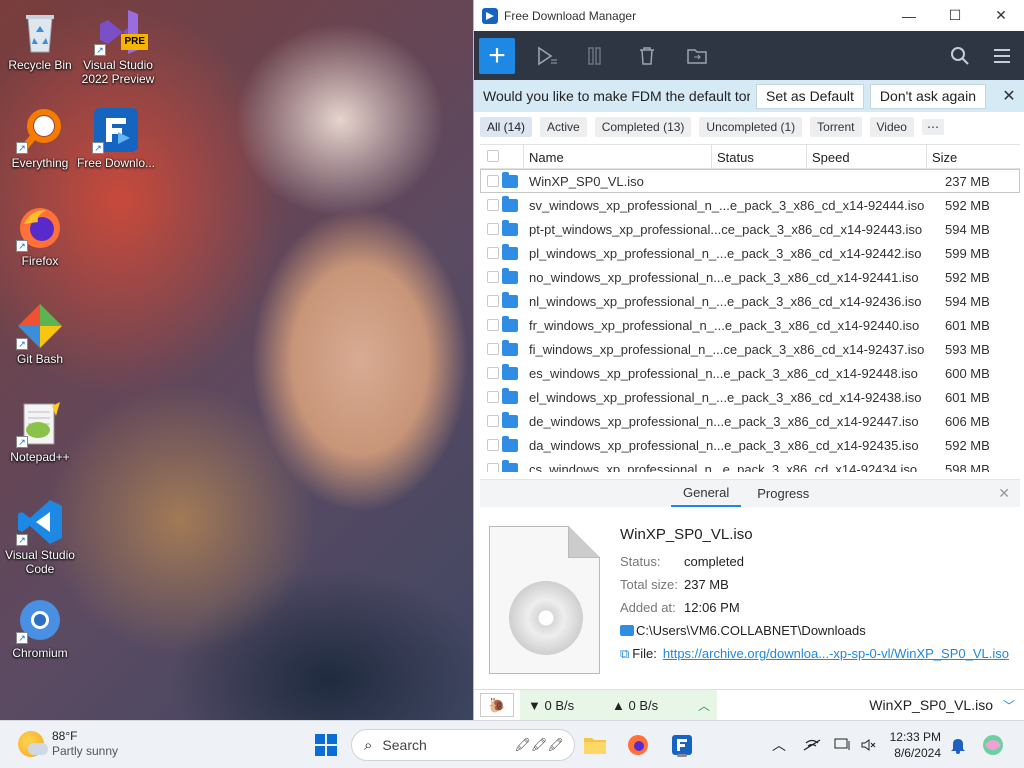 The width and height of the screenshot is (1024, 768). What do you see at coordinates (40, 432) in the screenshot?
I see `desktop-icon-notepad-plus-plus: ↗ Notepad++` at bounding box center [40, 432].